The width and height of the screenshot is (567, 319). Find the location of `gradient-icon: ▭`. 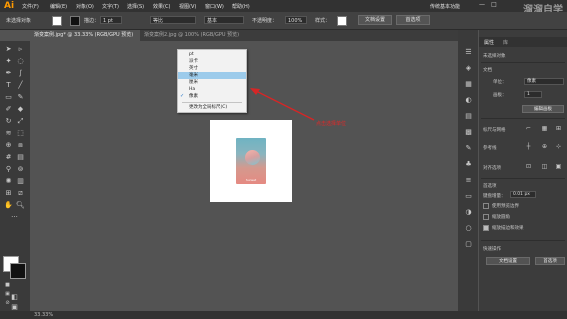

gradient-icon: ▭ is located at coordinates (468, 196).